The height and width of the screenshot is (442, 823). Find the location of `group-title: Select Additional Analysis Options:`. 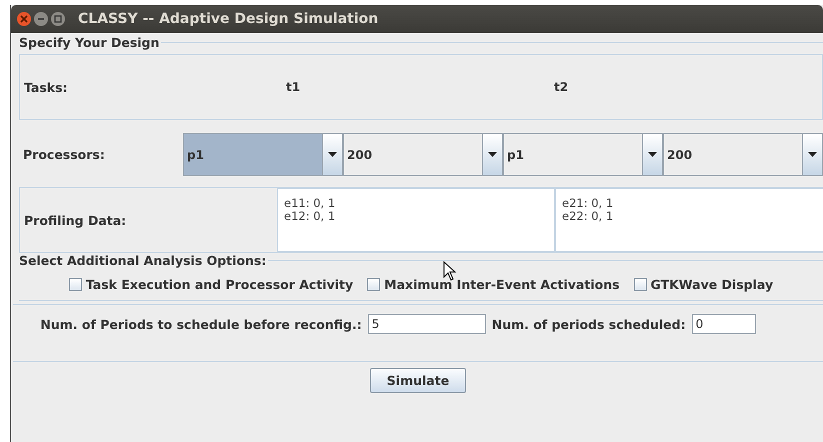

group-title: Select Additional Analysis Options: is located at coordinates (143, 260).